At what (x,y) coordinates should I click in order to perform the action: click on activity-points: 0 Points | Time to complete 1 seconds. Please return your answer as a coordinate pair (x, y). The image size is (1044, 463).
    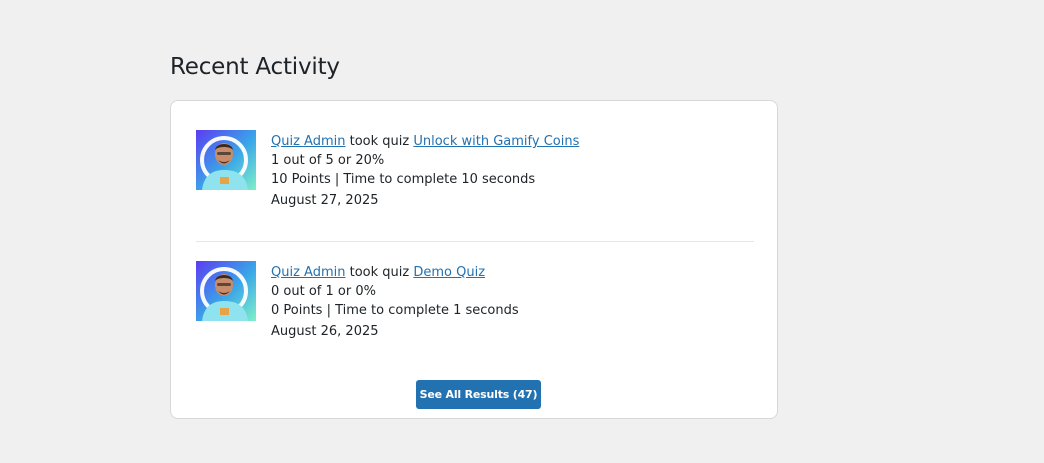
    Looking at the image, I should click on (395, 310).